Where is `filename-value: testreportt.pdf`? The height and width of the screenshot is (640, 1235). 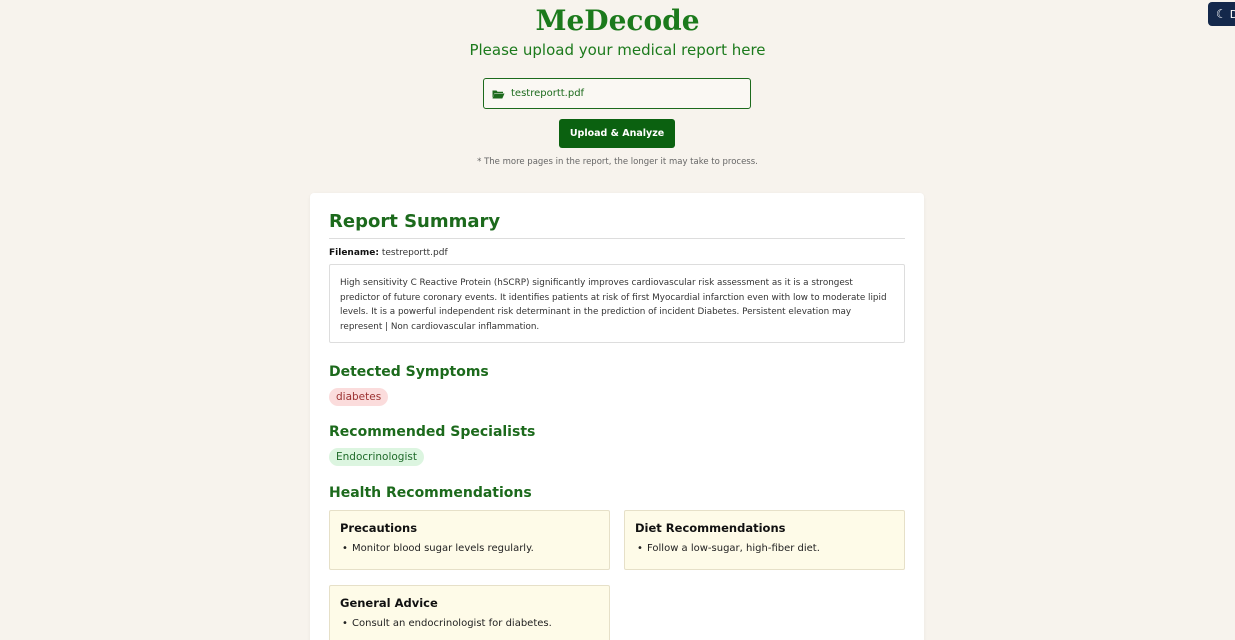 filename-value: testreportt.pdf is located at coordinates (414, 253).